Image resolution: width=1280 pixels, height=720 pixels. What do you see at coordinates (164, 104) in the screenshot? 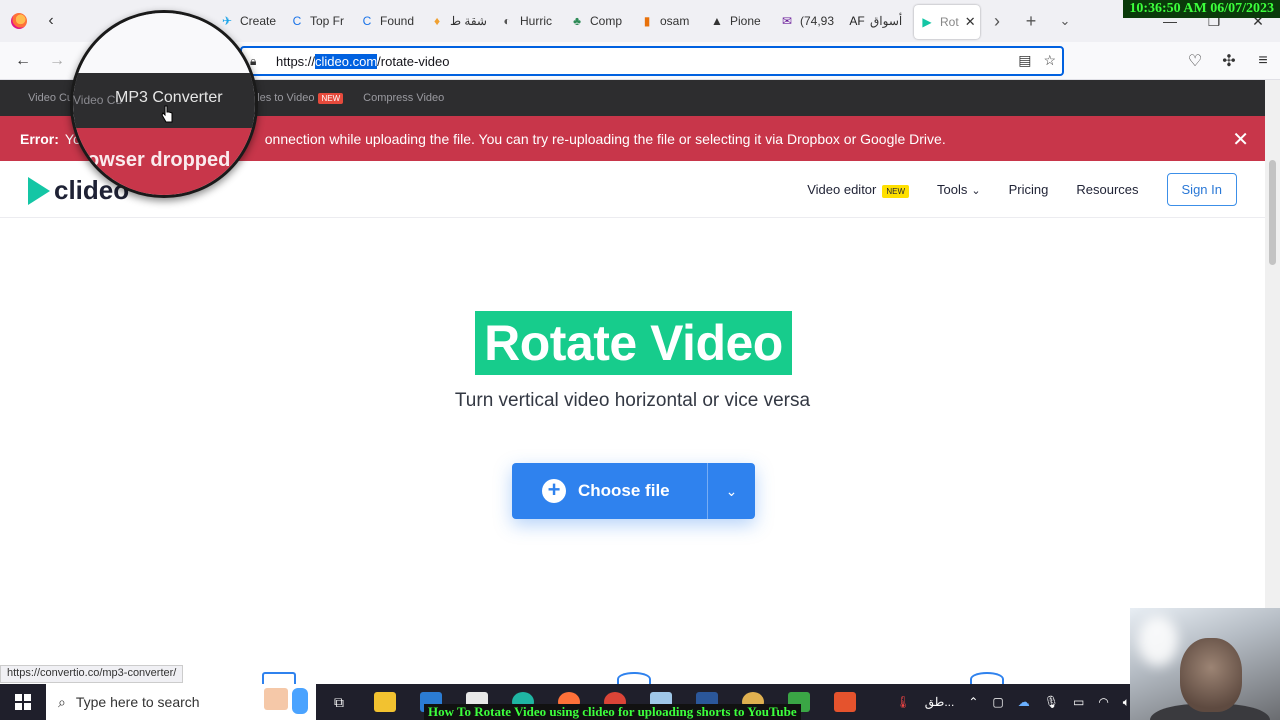
I see `zoom-magnifier: Video Cu MP3 Converter owser dropped` at bounding box center [164, 104].